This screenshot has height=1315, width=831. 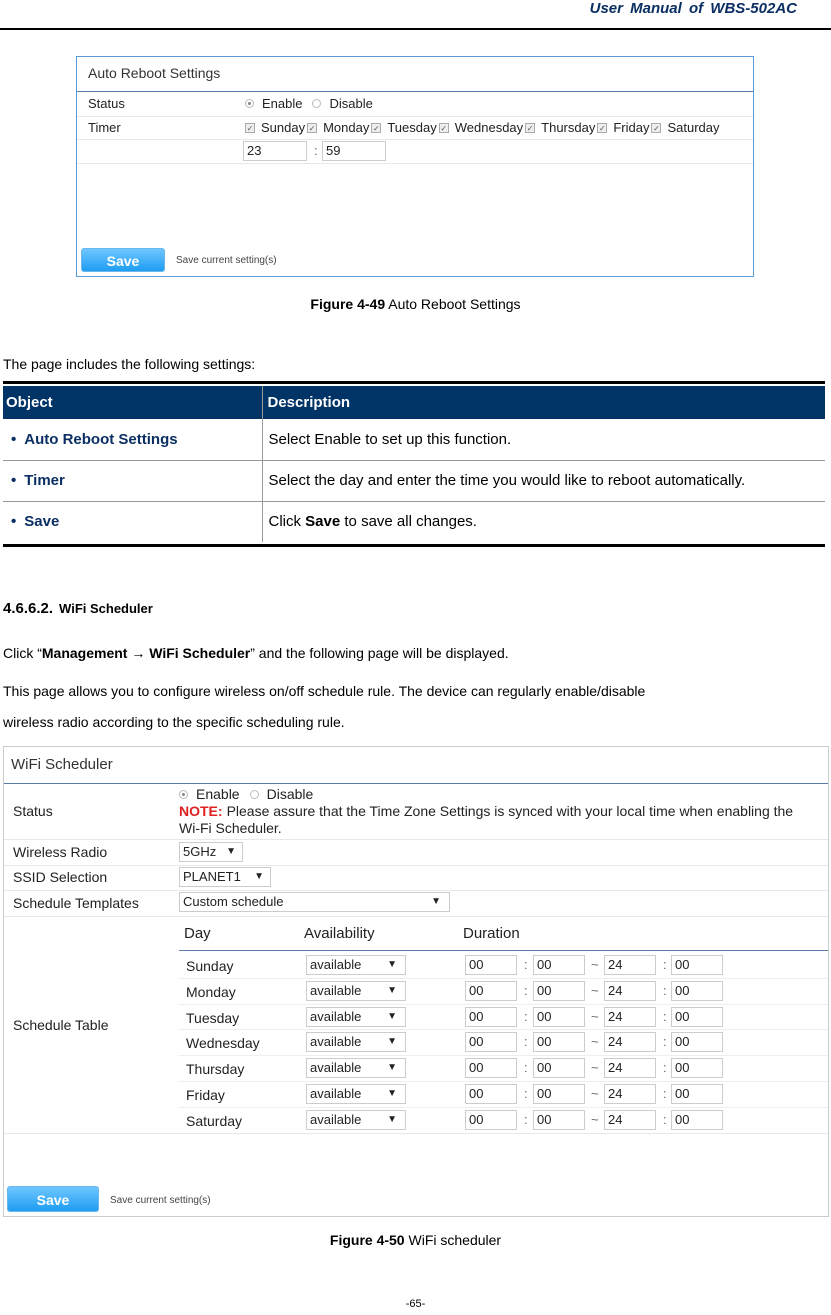 What do you see at coordinates (443, 127) in the screenshot?
I see `checkbox-wednesday: ✓` at bounding box center [443, 127].